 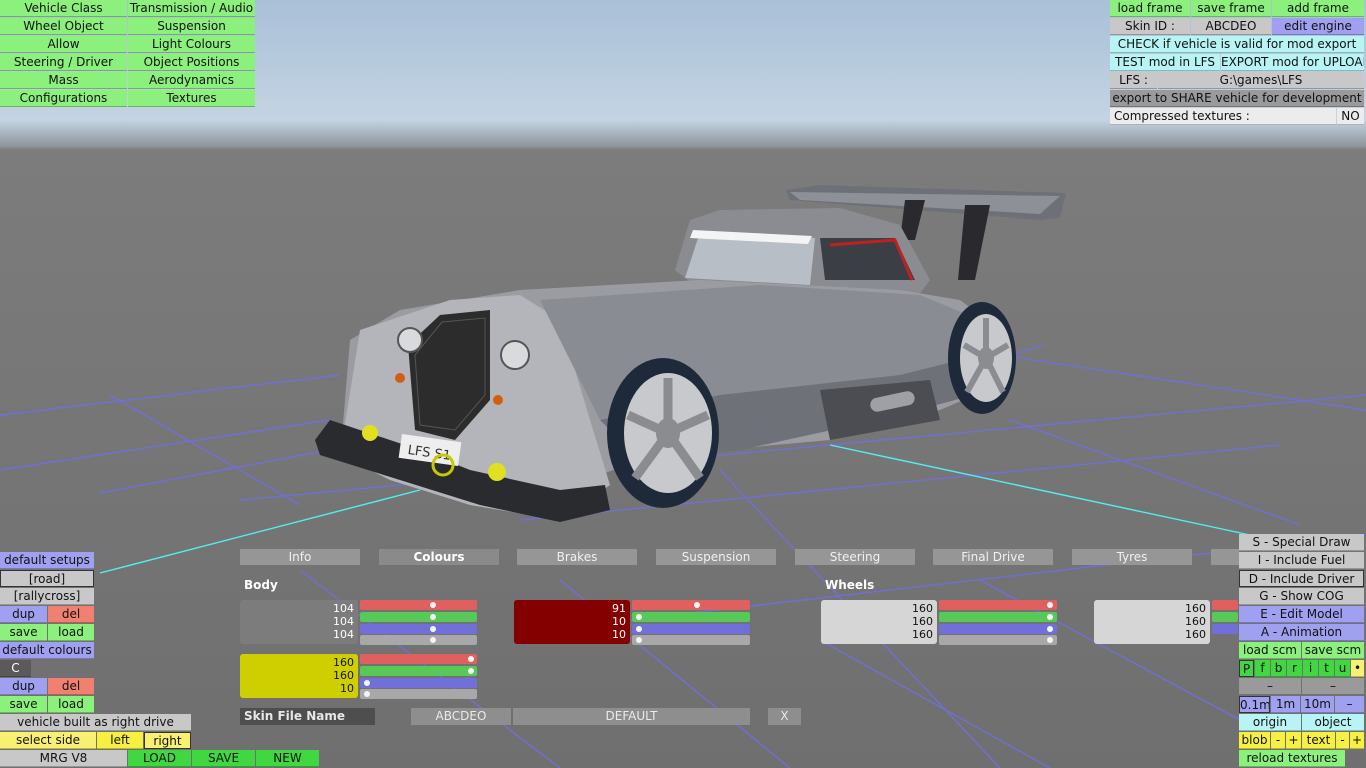 I want to click on skin-close-button: X, so click(x=784, y=716).